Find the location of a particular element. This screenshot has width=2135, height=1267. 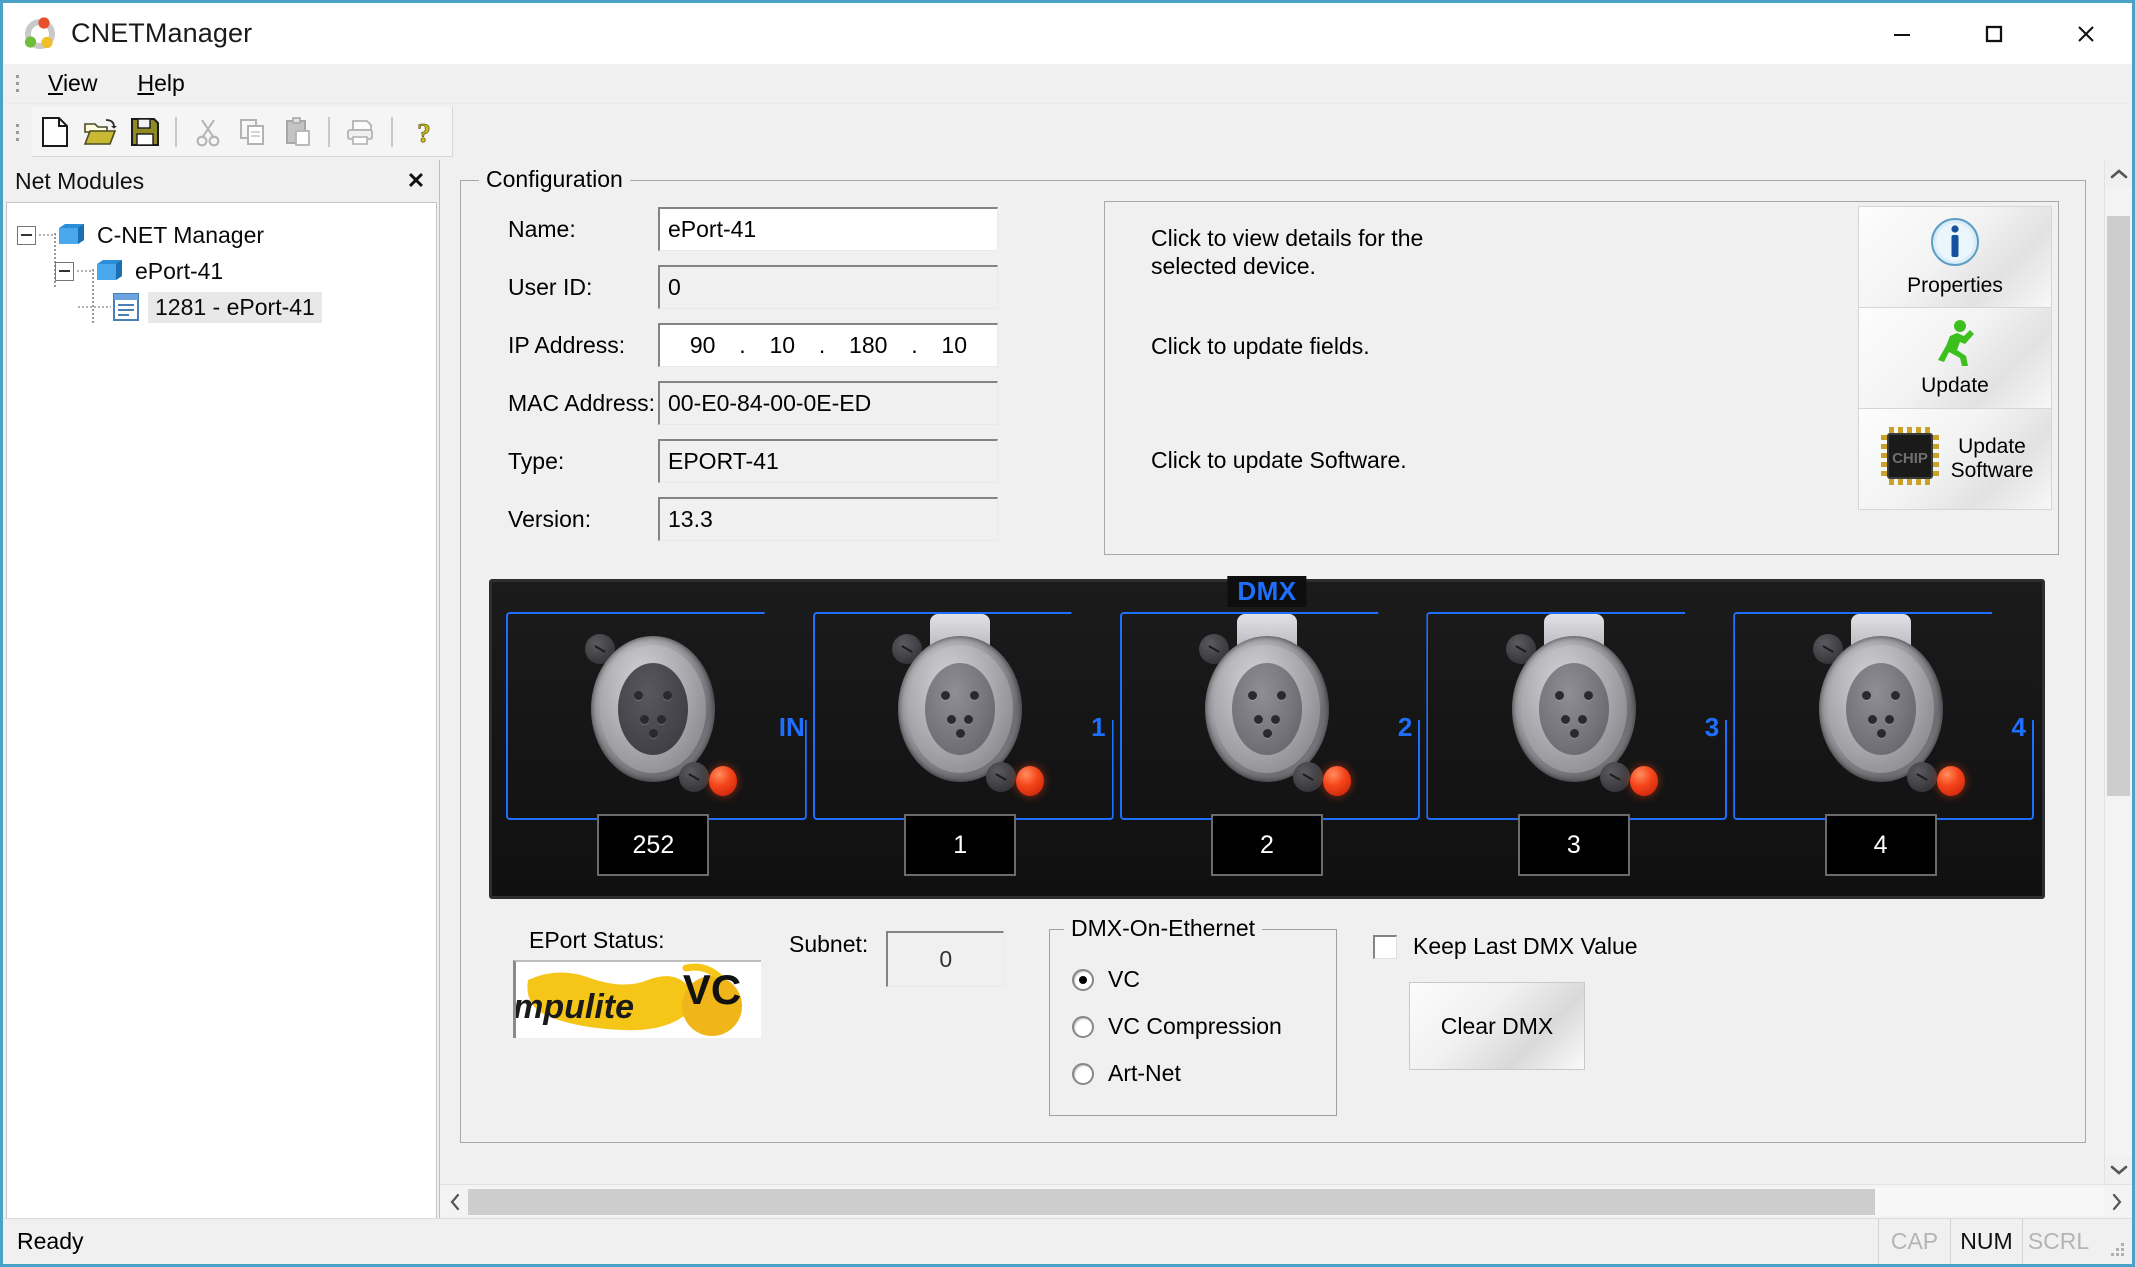

ip-octet-3: 180 is located at coordinates (868, 345).